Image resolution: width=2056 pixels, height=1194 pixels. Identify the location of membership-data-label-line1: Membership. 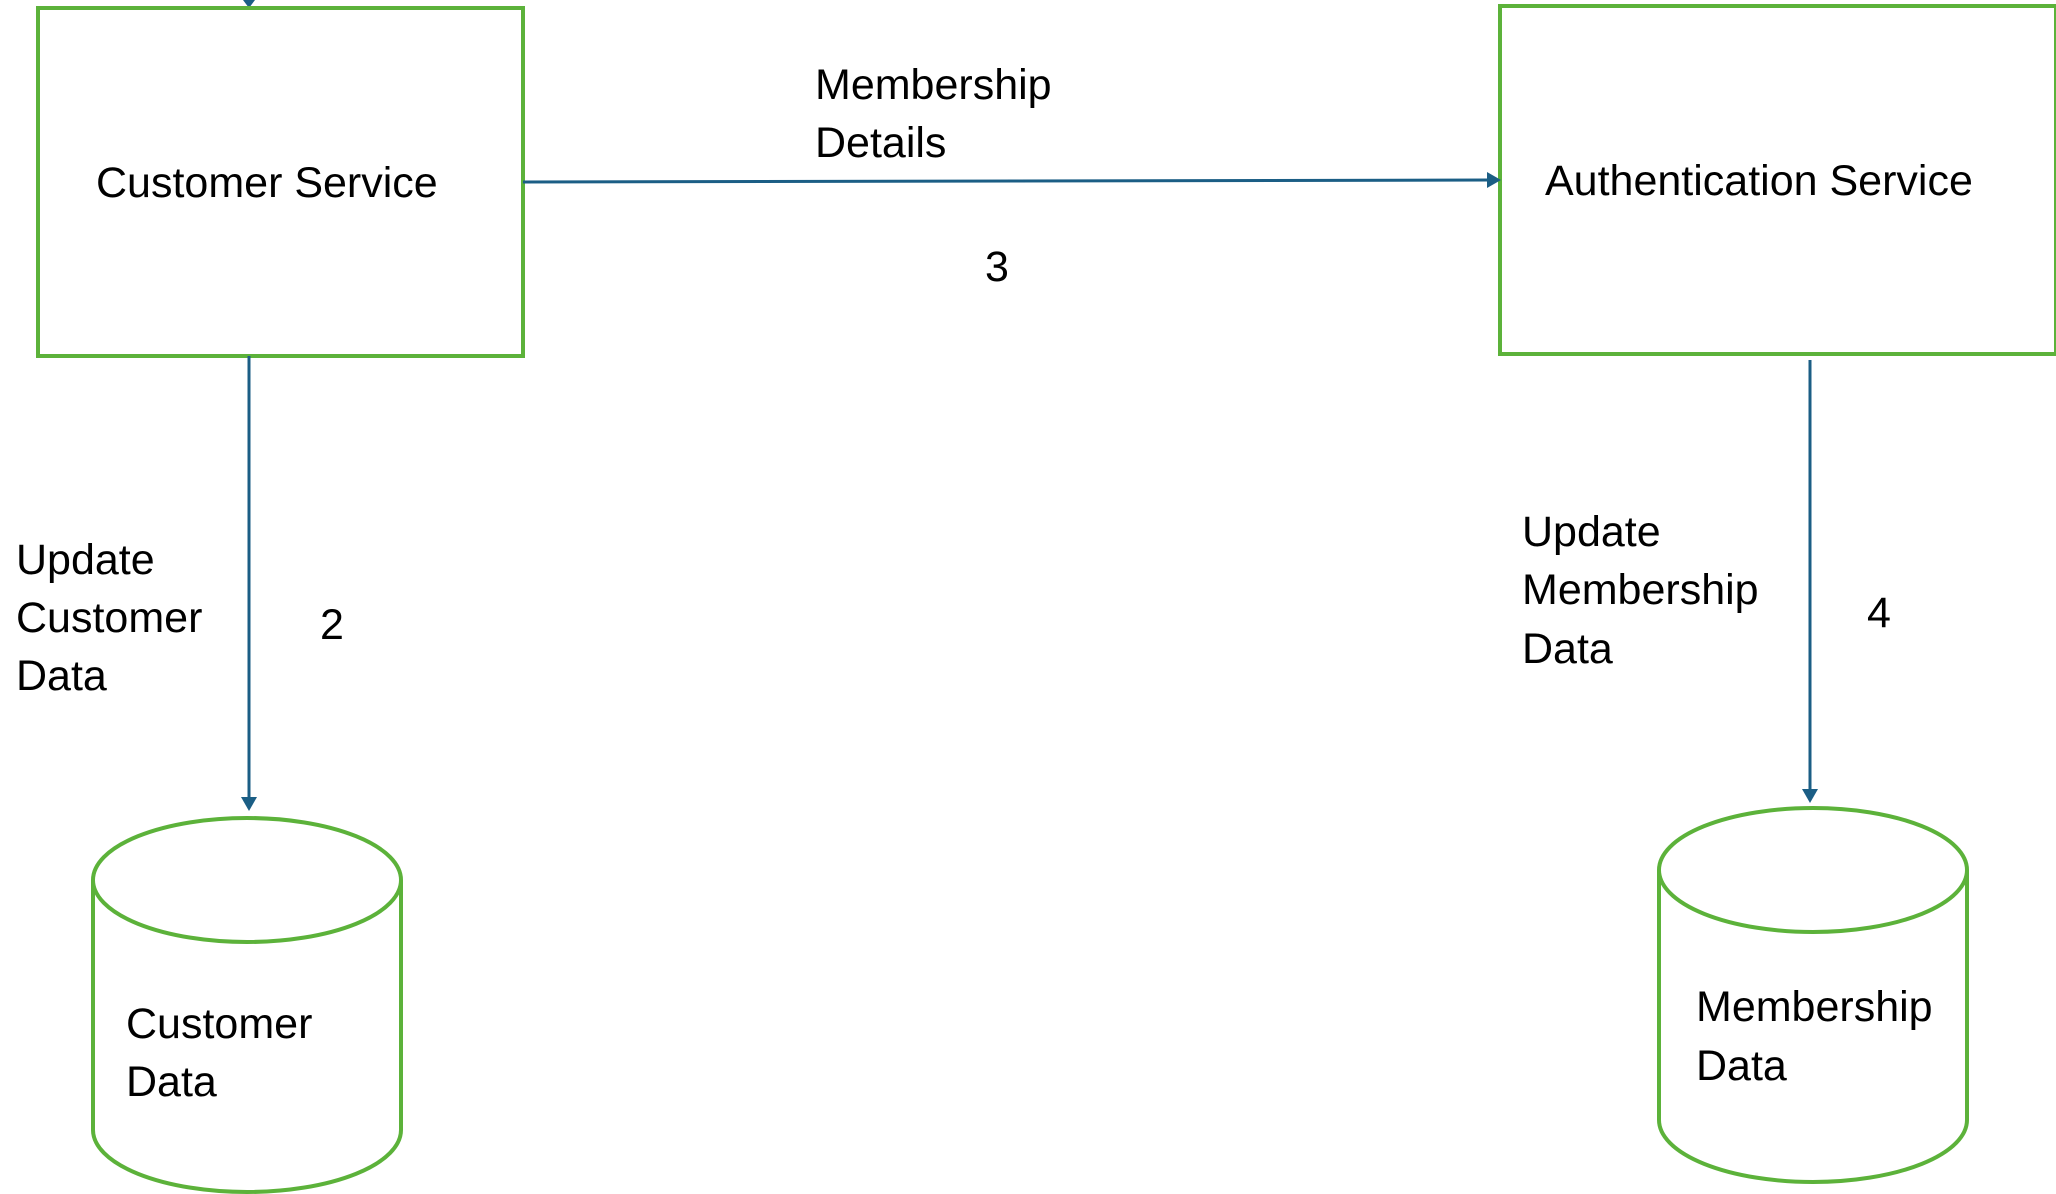
(1814, 1007).